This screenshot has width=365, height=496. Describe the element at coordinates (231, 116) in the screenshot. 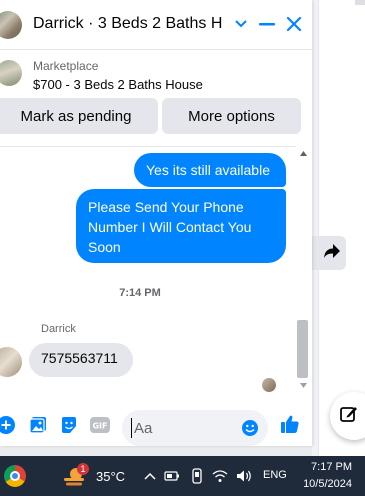

I see `more-options-button: More options` at that location.